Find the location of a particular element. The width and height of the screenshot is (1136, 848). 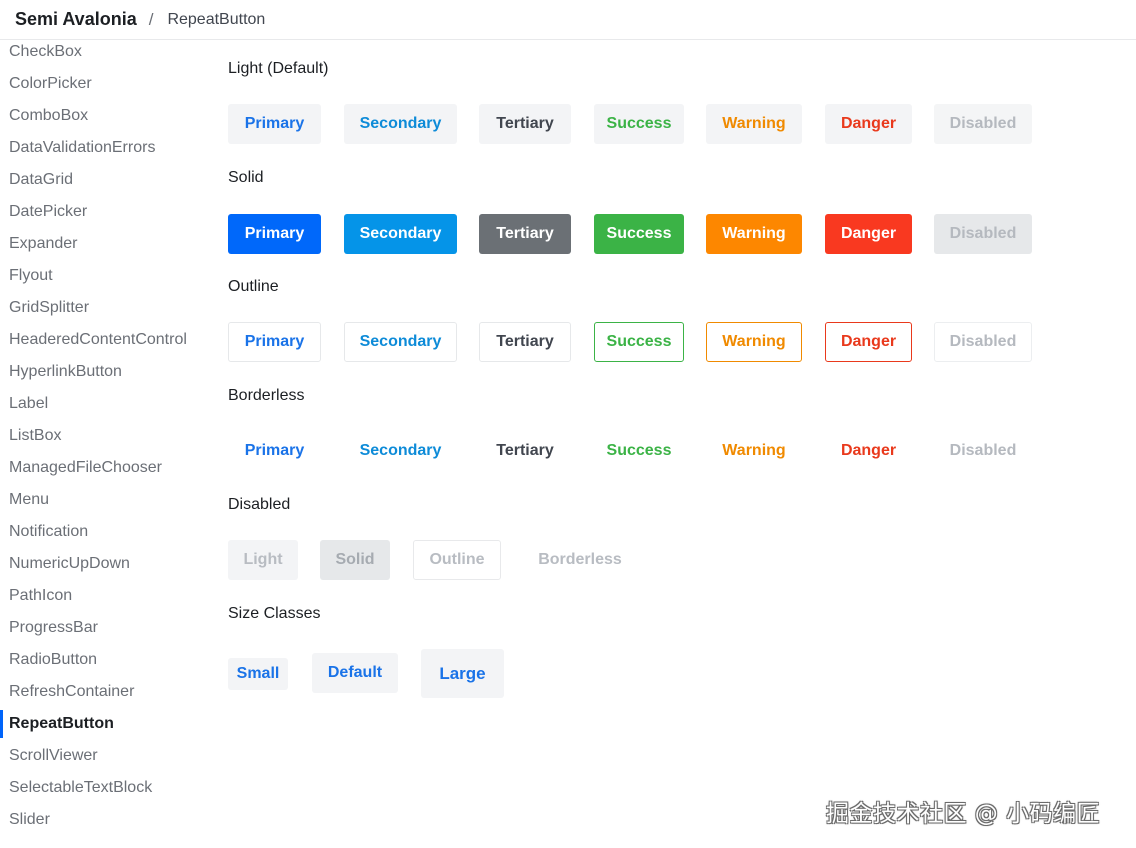

borderless-secondary-button: Secondary is located at coordinates (400, 451).